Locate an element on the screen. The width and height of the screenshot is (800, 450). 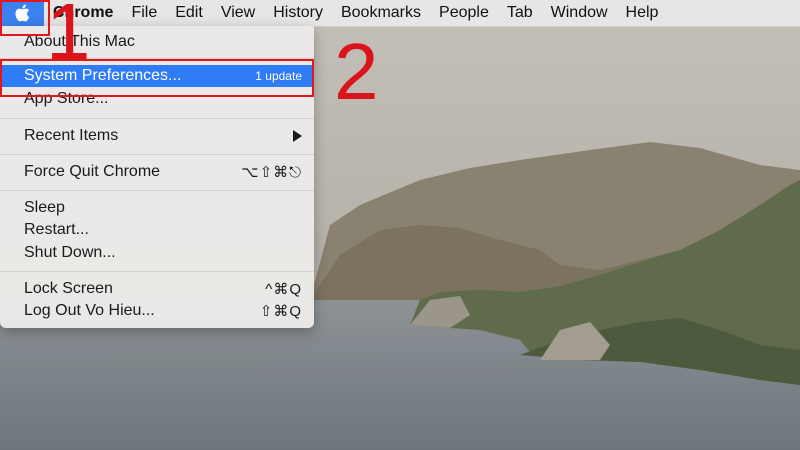
annotation-step-2: 2 is located at coordinates (356, 71).